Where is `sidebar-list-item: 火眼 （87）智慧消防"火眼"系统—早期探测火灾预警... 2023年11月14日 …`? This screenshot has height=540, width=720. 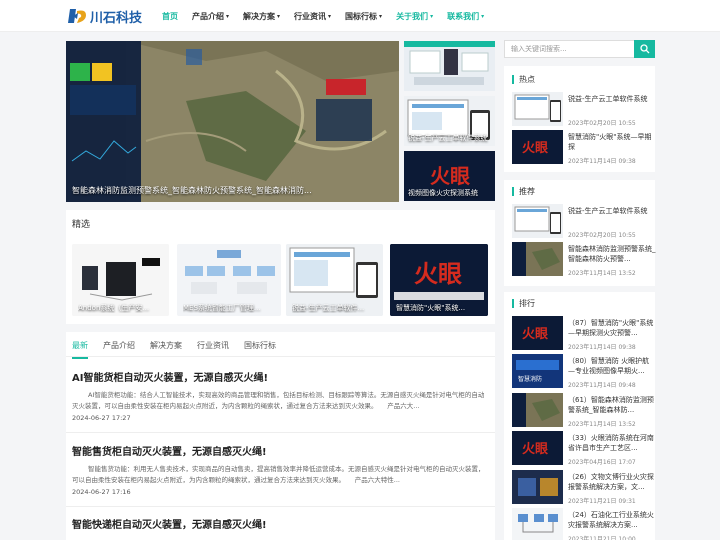
sidebar-list-item: 火眼 （87）智慧消防"火眼"系统—早期探测火灾预警... 2023年11月14日 … is located at coordinates (584, 333).